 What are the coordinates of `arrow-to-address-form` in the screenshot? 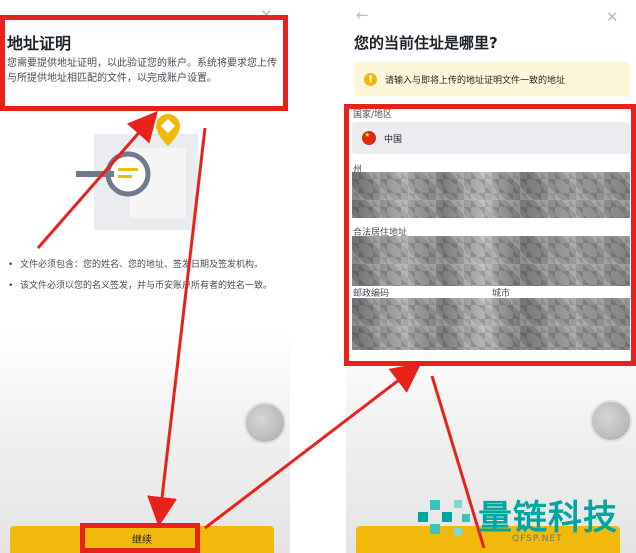 It's located at (313, 446).